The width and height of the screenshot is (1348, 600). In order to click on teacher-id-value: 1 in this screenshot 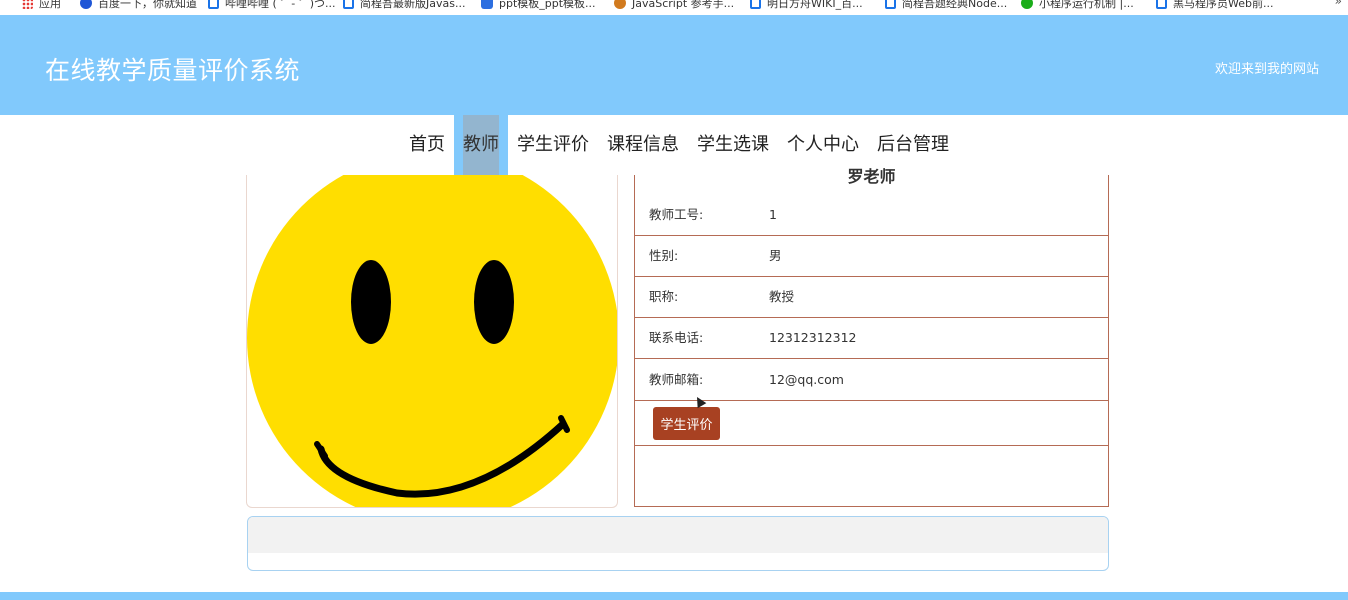, I will do `click(773, 214)`.